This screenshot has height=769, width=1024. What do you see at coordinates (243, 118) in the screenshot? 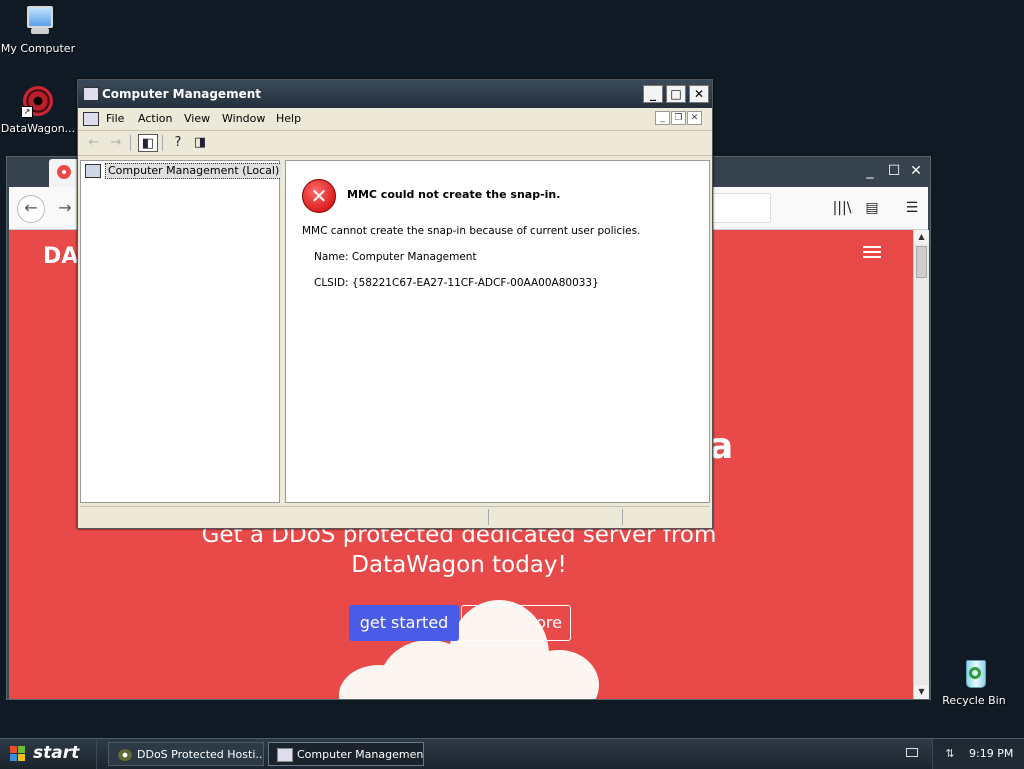
I see `menu-window: Window` at bounding box center [243, 118].